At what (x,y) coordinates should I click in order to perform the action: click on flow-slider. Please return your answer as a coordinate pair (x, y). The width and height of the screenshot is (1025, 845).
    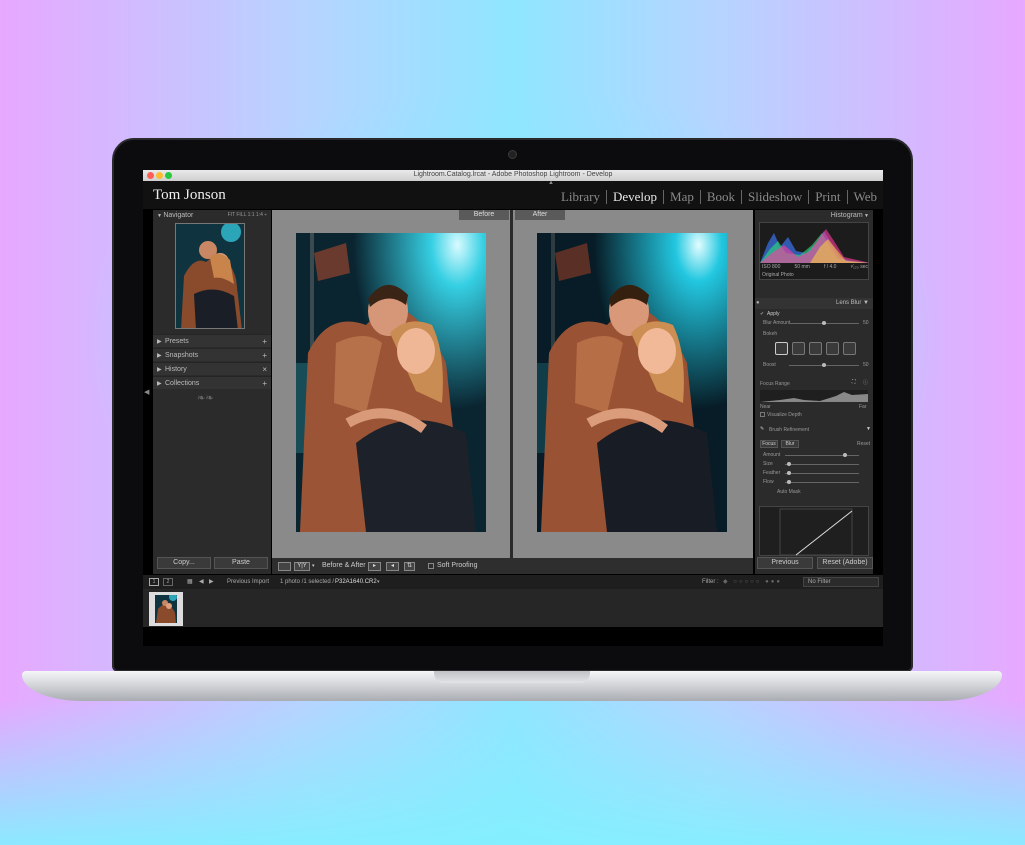
    Looking at the image, I should click on (822, 482).